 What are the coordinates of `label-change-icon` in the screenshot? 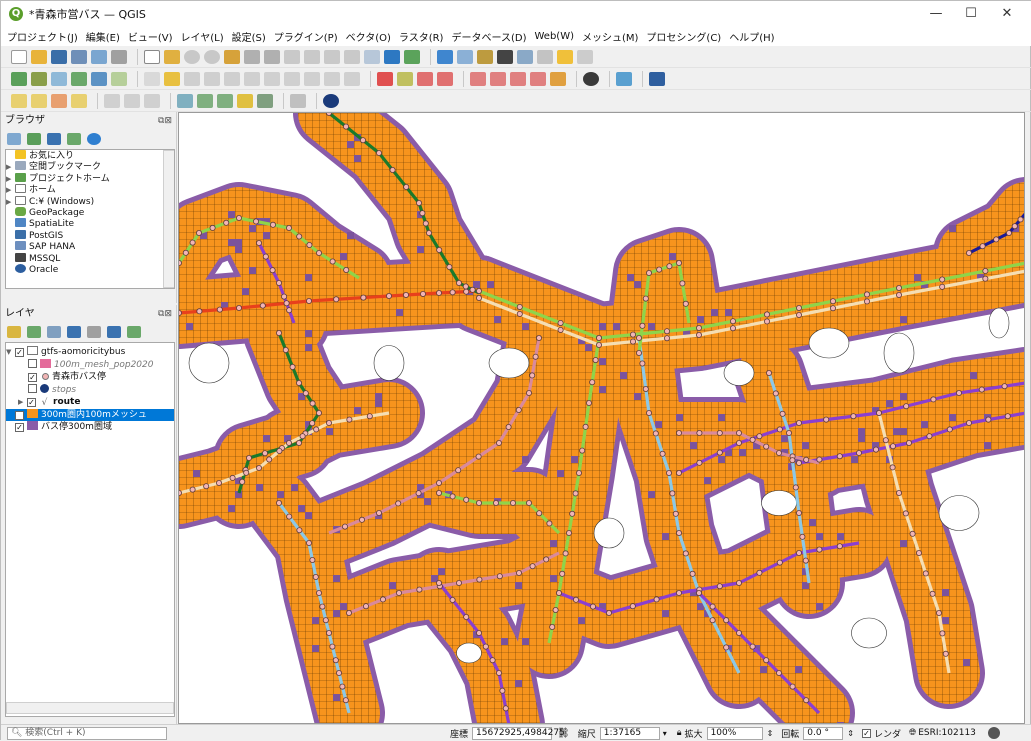 It's located at (518, 78).